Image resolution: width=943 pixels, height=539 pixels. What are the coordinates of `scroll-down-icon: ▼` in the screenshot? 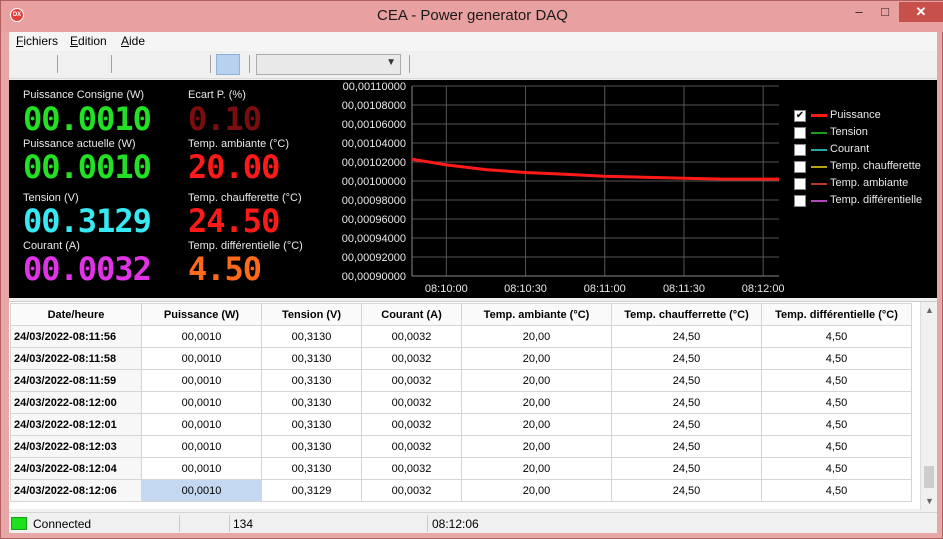 It's located at (929, 501).